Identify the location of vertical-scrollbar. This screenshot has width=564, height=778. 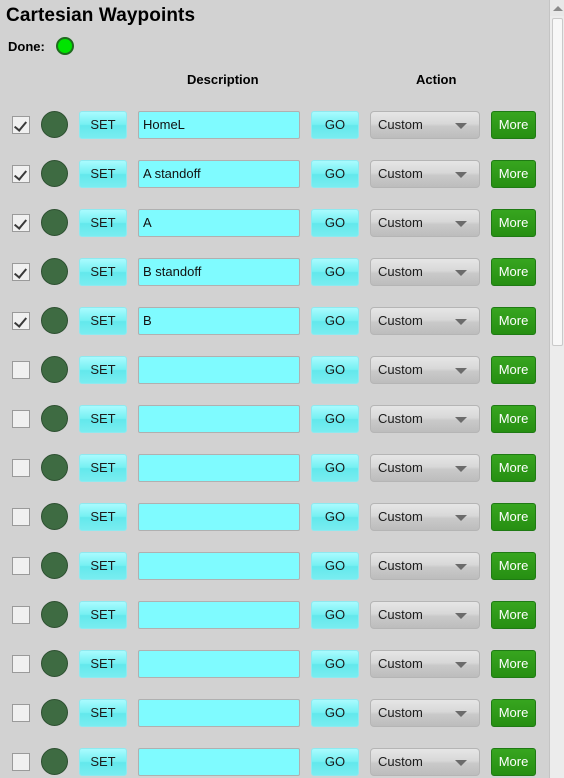
(556, 389).